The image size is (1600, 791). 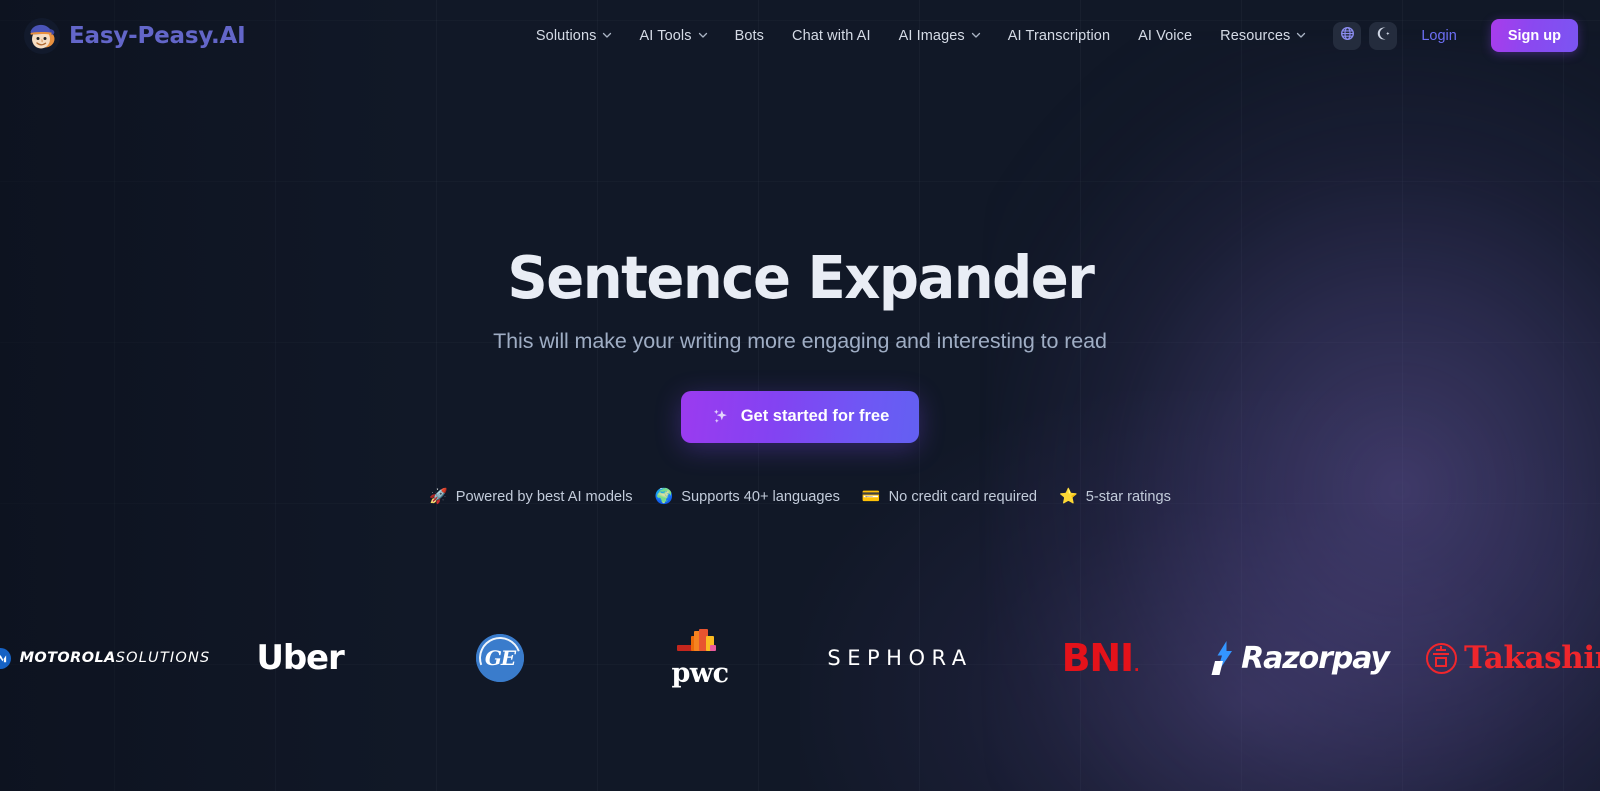 I want to click on header-actions: Login Sign up, so click(x=1455, y=35).